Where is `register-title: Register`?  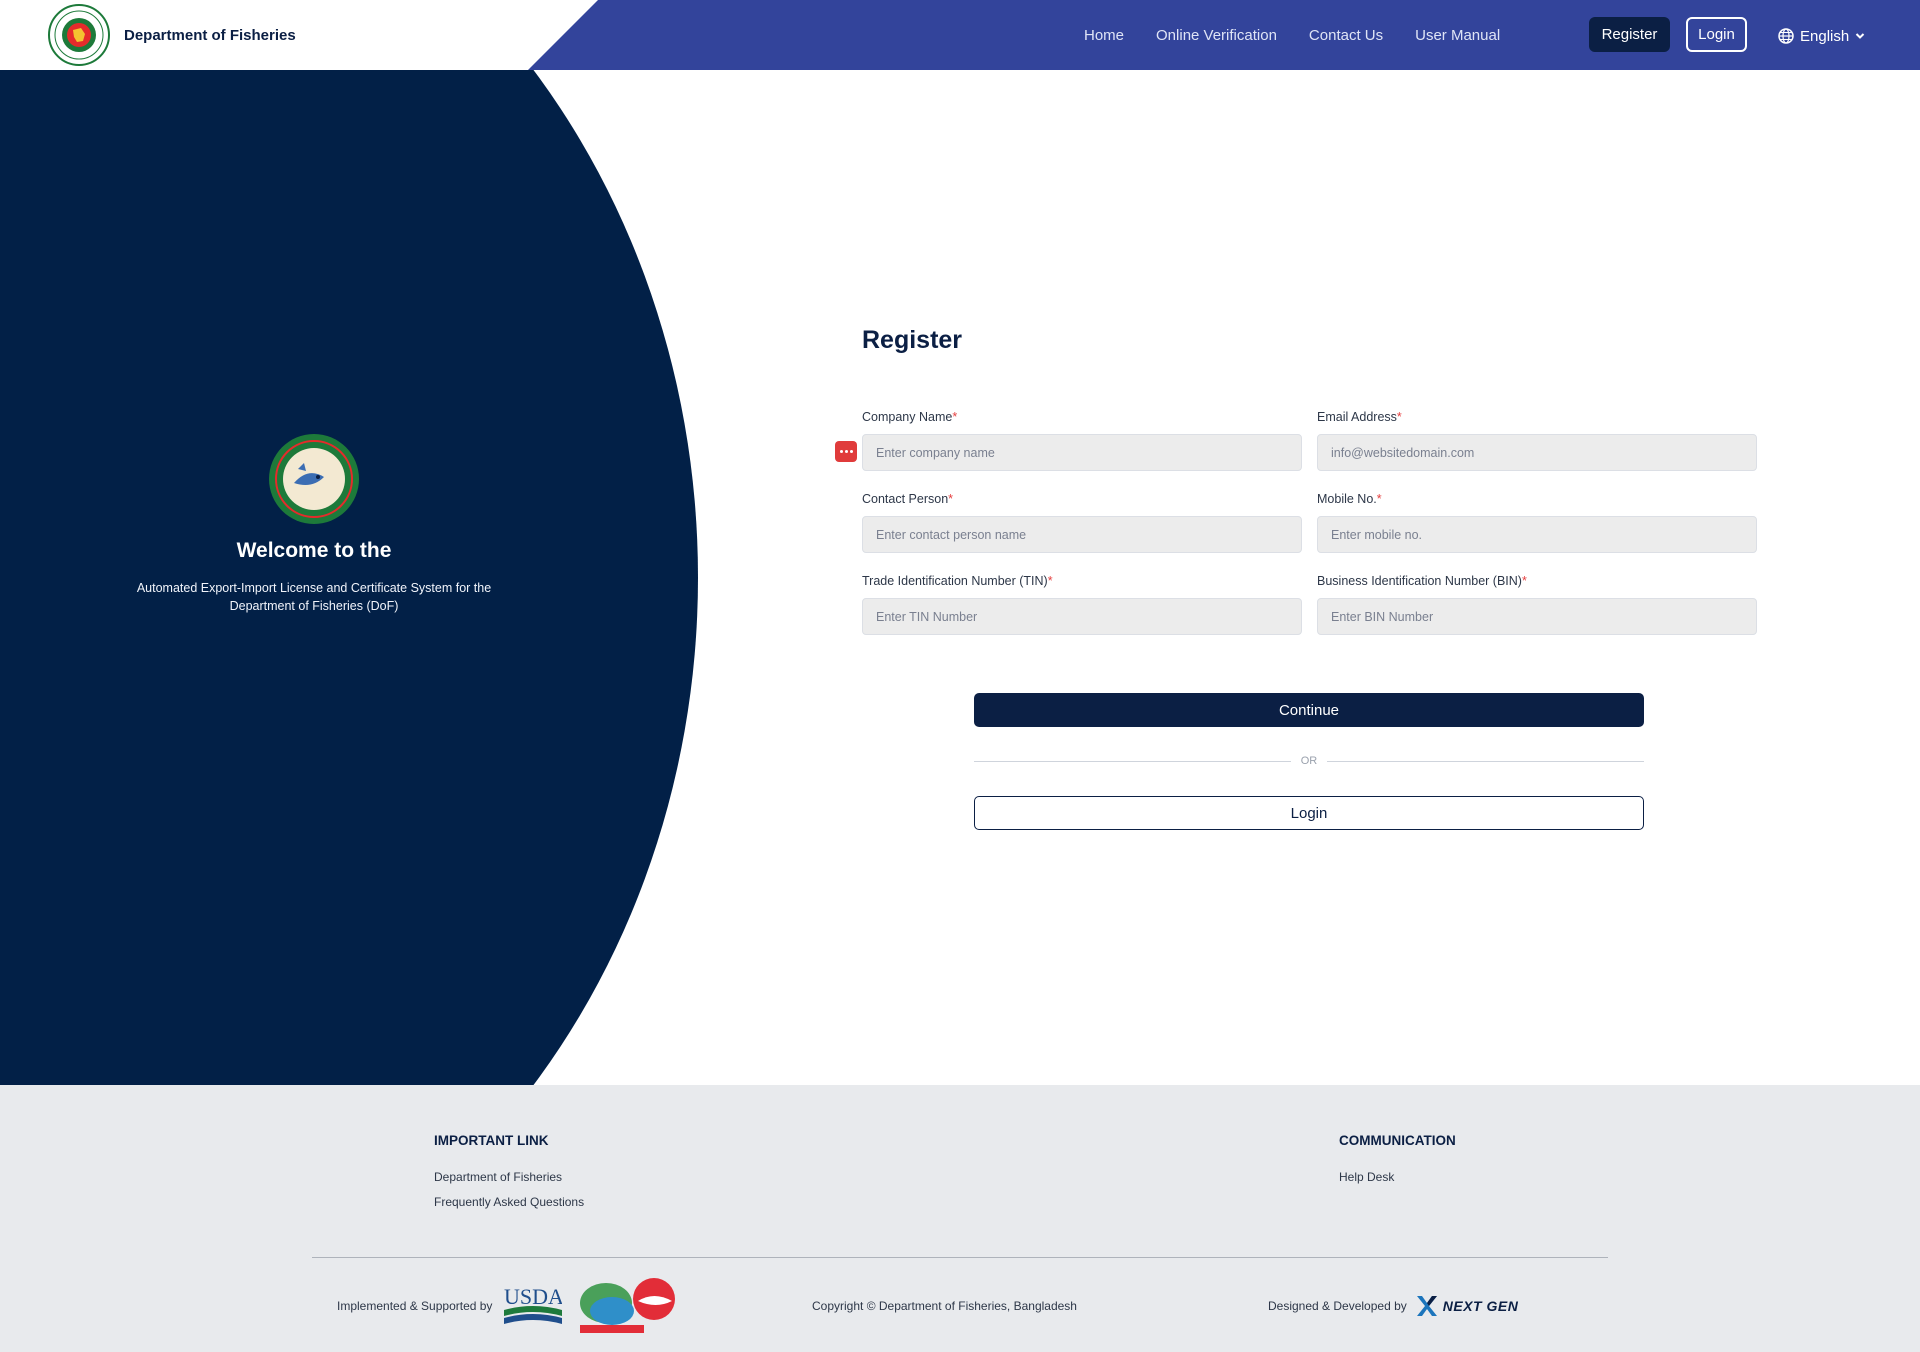
register-title: Register is located at coordinates (912, 340).